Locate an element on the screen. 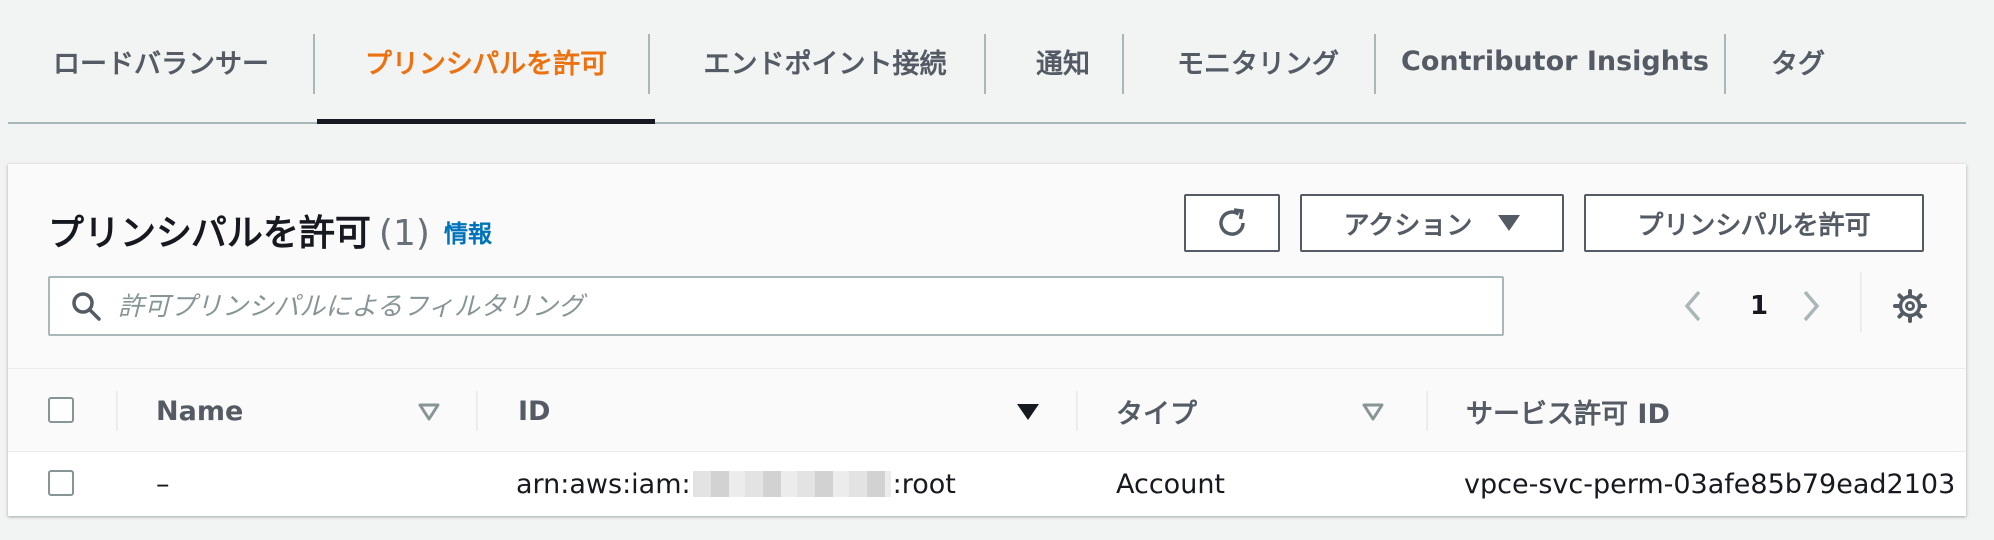 The height and width of the screenshot is (540, 1994). actions-label: アクション is located at coordinates (1408, 225).